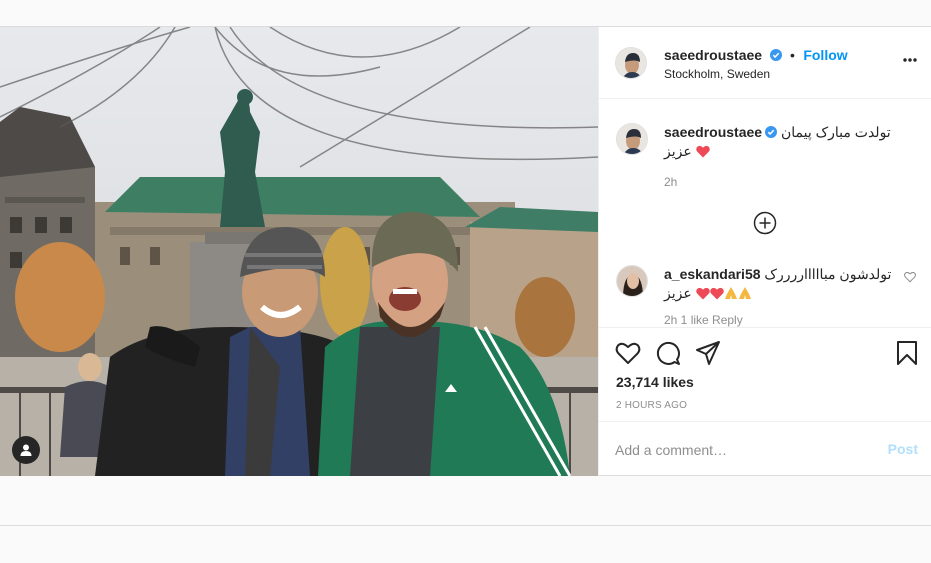 Image resolution: width=931 pixels, height=563 pixels. I want to click on post-location: Stockholm, Sweden, so click(717, 74).